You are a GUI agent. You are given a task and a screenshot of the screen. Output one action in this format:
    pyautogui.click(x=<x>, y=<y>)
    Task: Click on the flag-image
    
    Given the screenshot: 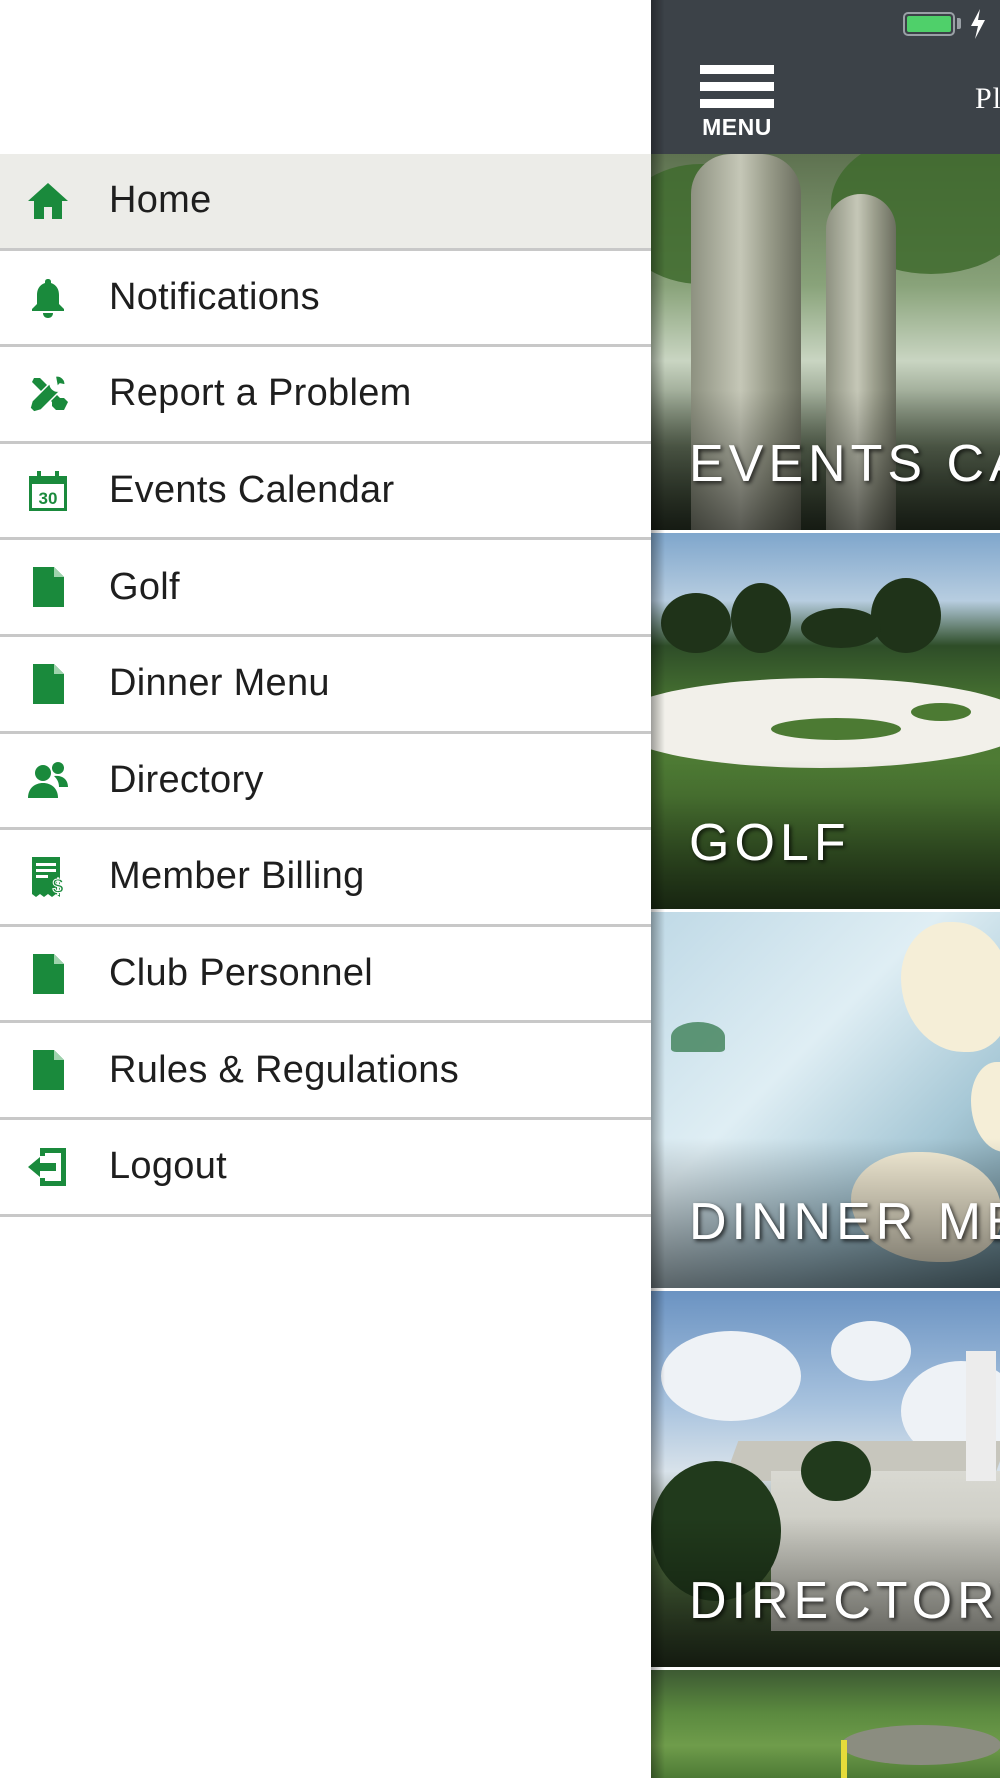 What is the action you would take?
    pyautogui.click(x=844, y=1759)
    